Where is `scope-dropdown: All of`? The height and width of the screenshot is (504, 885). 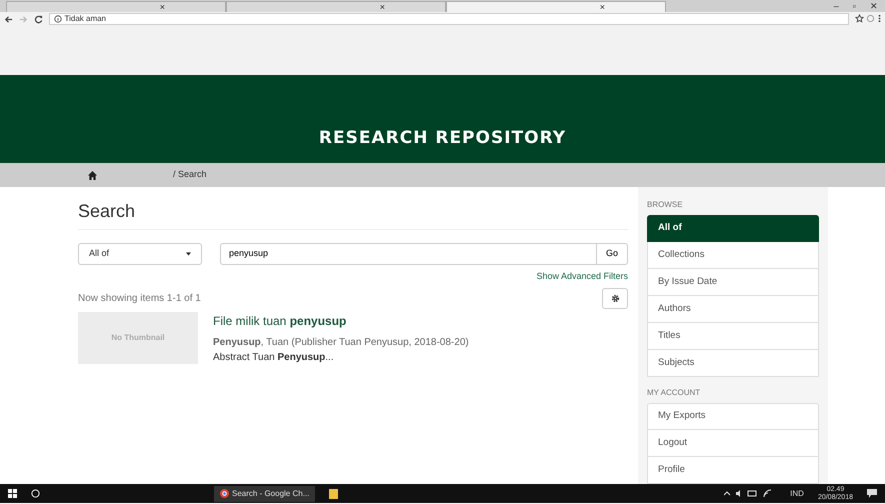 scope-dropdown: All of is located at coordinates (140, 253).